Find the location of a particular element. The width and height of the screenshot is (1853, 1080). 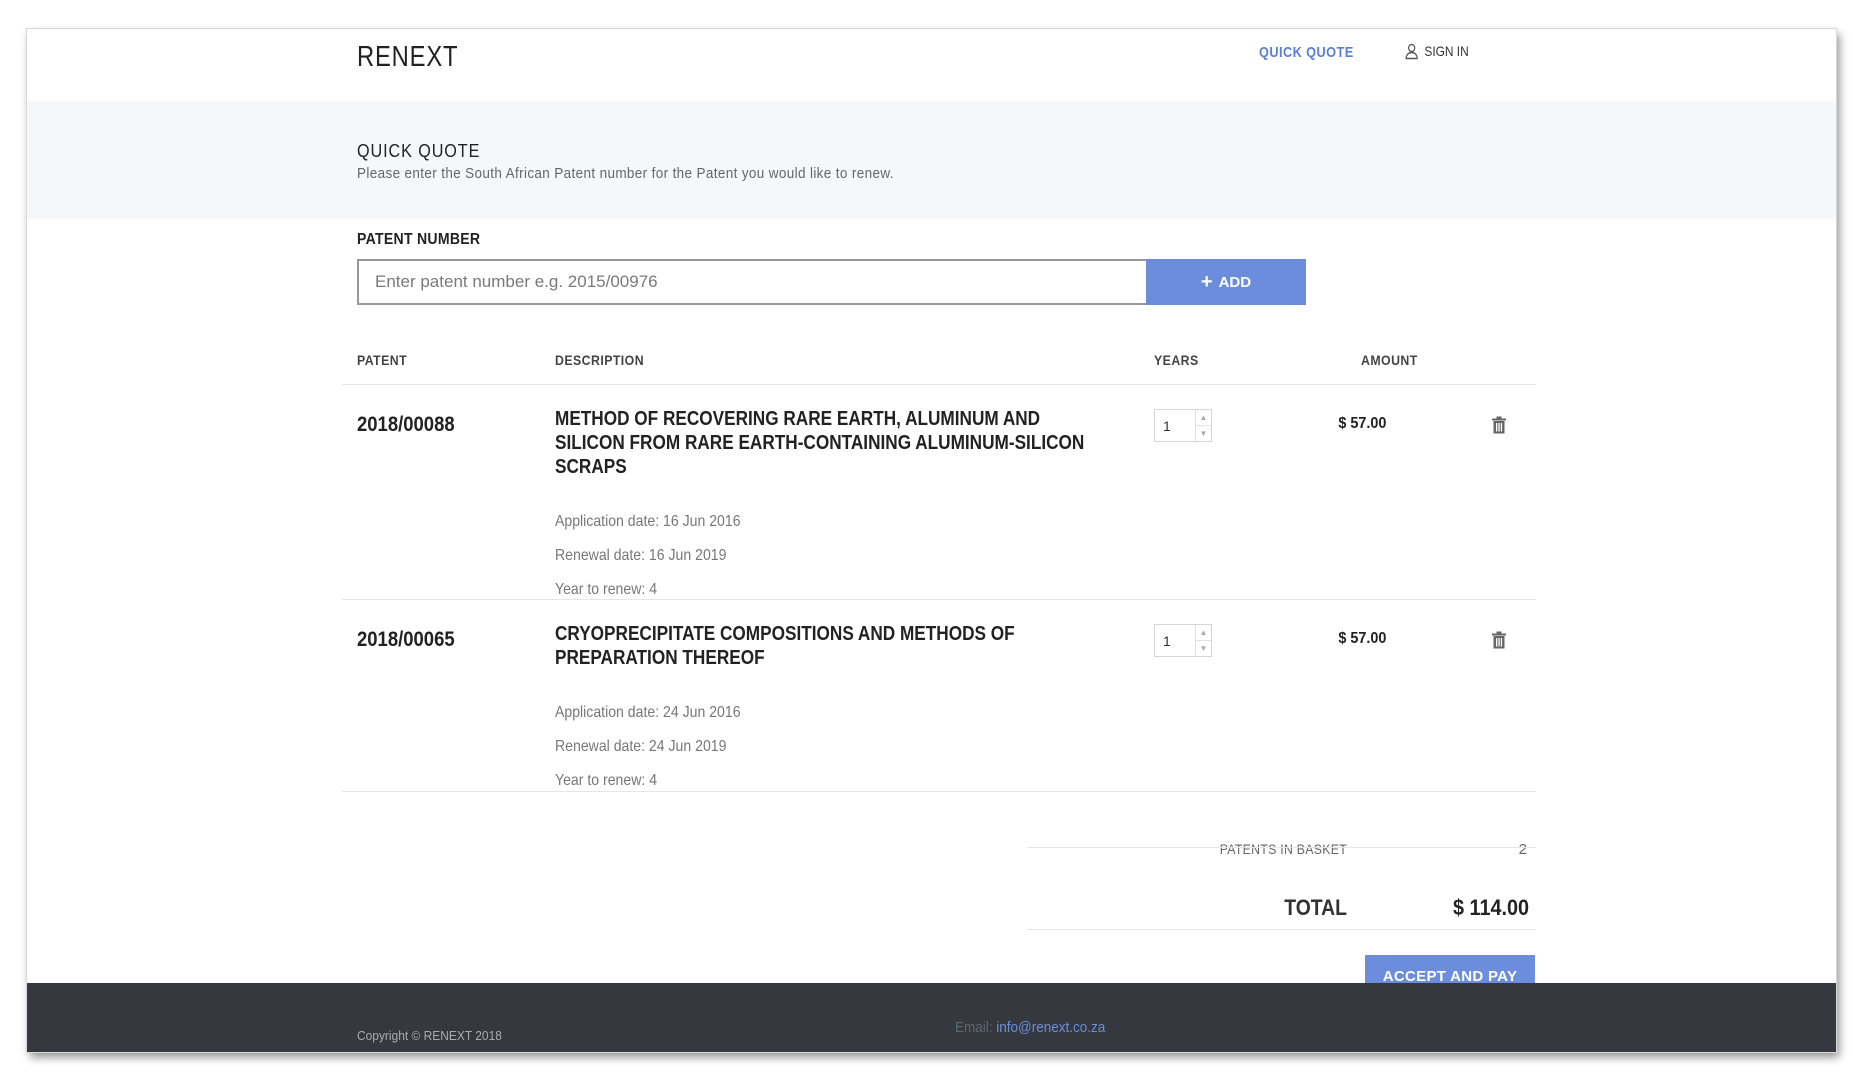

patent-number: 2018/00088 is located at coordinates (406, 424).